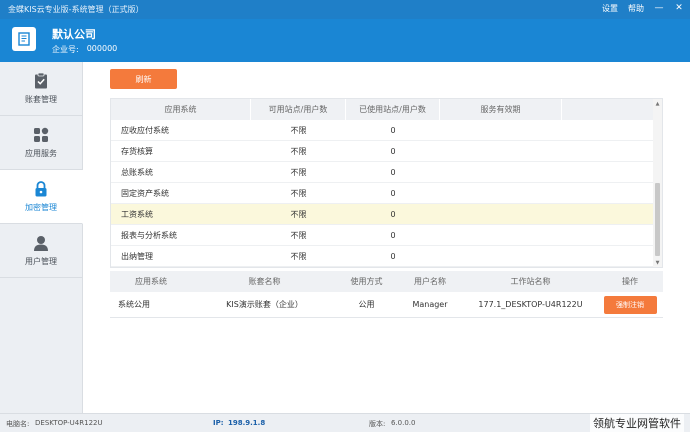  I want to click on sidebar-item-label: 加密管理, so click(41, 207).